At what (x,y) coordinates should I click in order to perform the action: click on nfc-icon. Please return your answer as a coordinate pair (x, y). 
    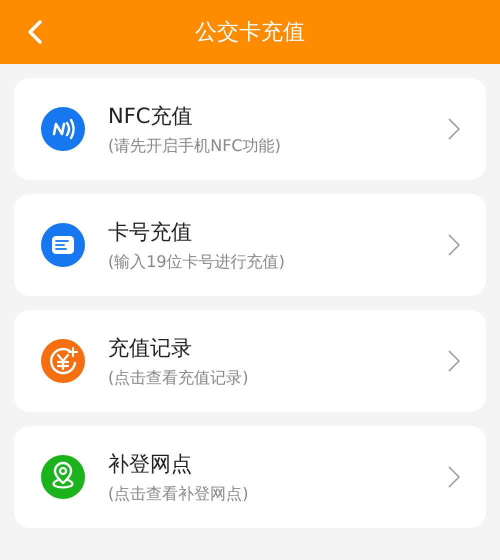
    Looking at the image, I should click on (63, 129).